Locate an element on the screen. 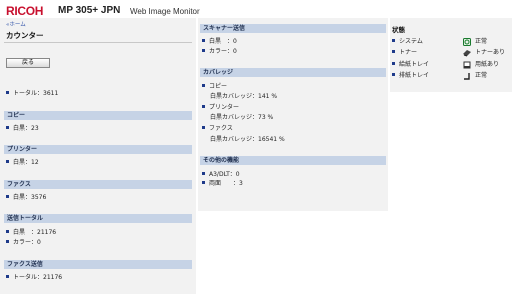 This screenshot has height=294, width=512. coverage-copy-label: コピー is located at coordinates (218, 86).